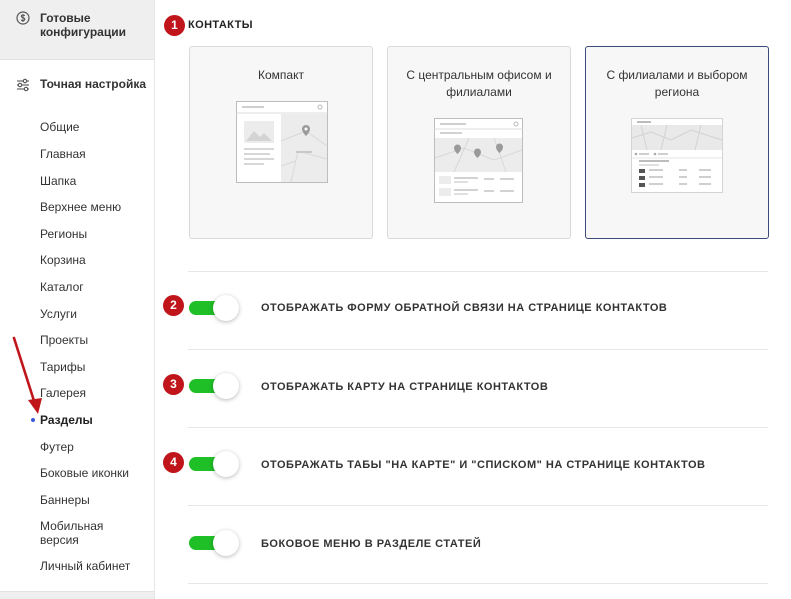  Describe the element at coordinates (281, 75) in the screenshot. I see `card-title: Компакт` at that location.